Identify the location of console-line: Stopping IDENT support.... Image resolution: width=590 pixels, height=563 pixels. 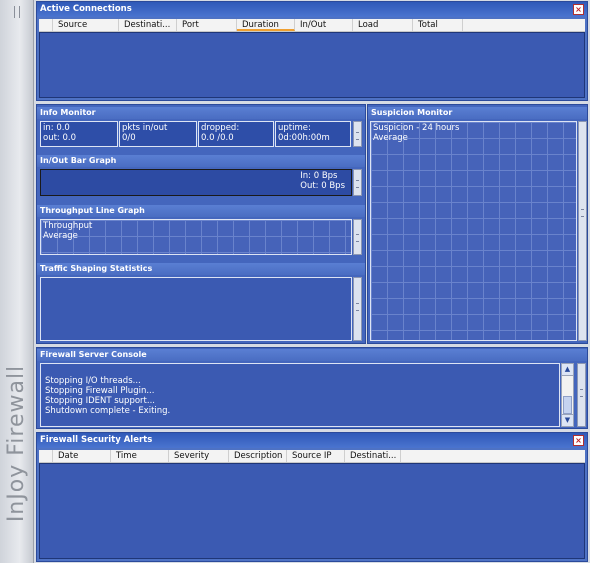
(100, 401).